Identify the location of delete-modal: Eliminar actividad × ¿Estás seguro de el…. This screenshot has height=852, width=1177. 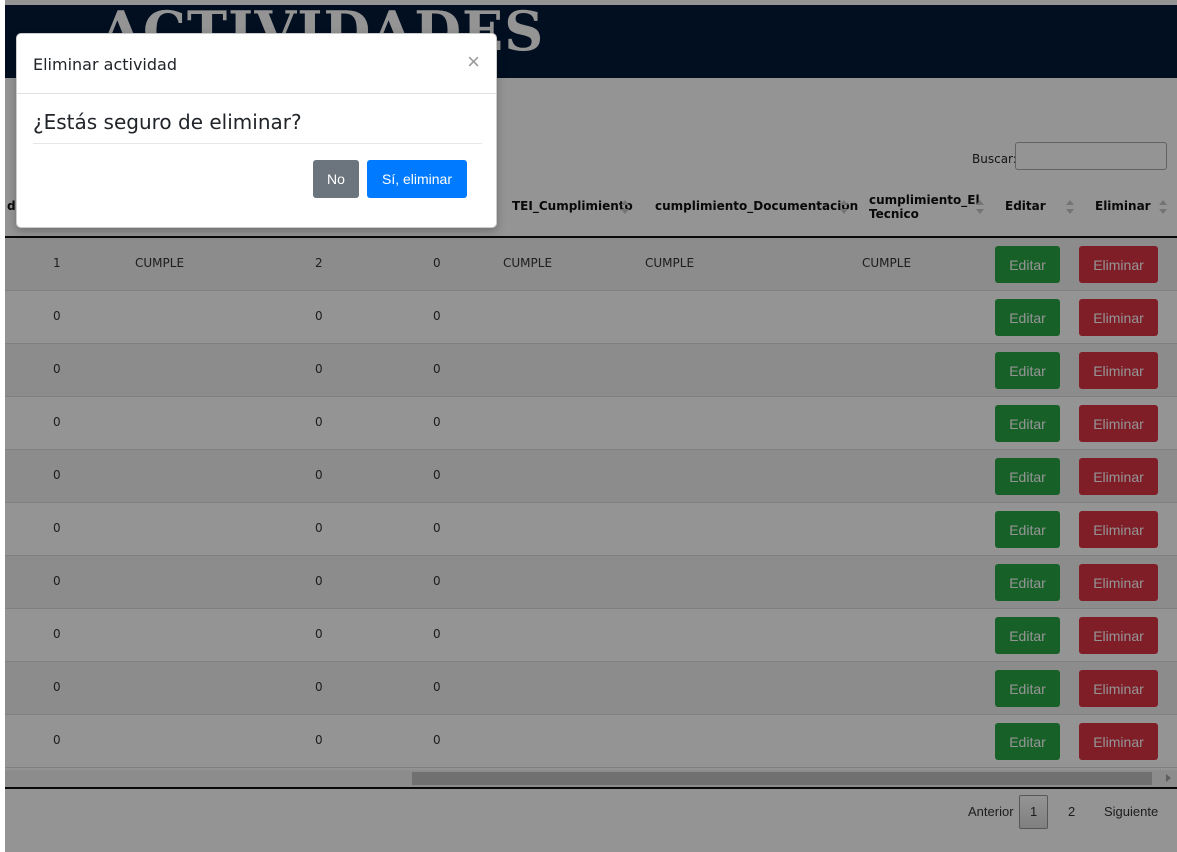
(256, 130).